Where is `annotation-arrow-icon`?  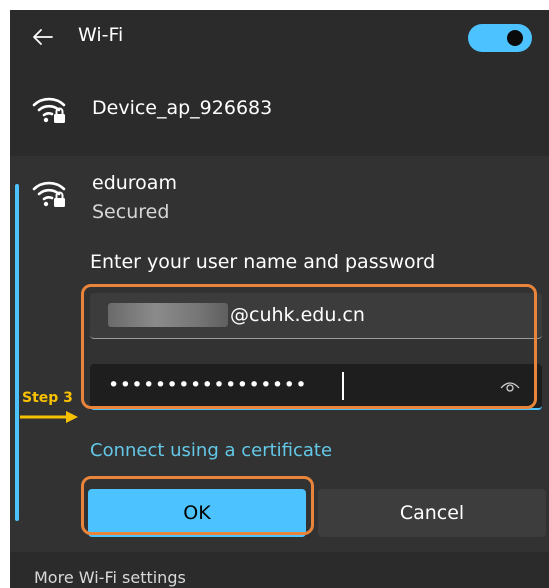 annotation-arrow-icon is located at coordinates (49, 417).